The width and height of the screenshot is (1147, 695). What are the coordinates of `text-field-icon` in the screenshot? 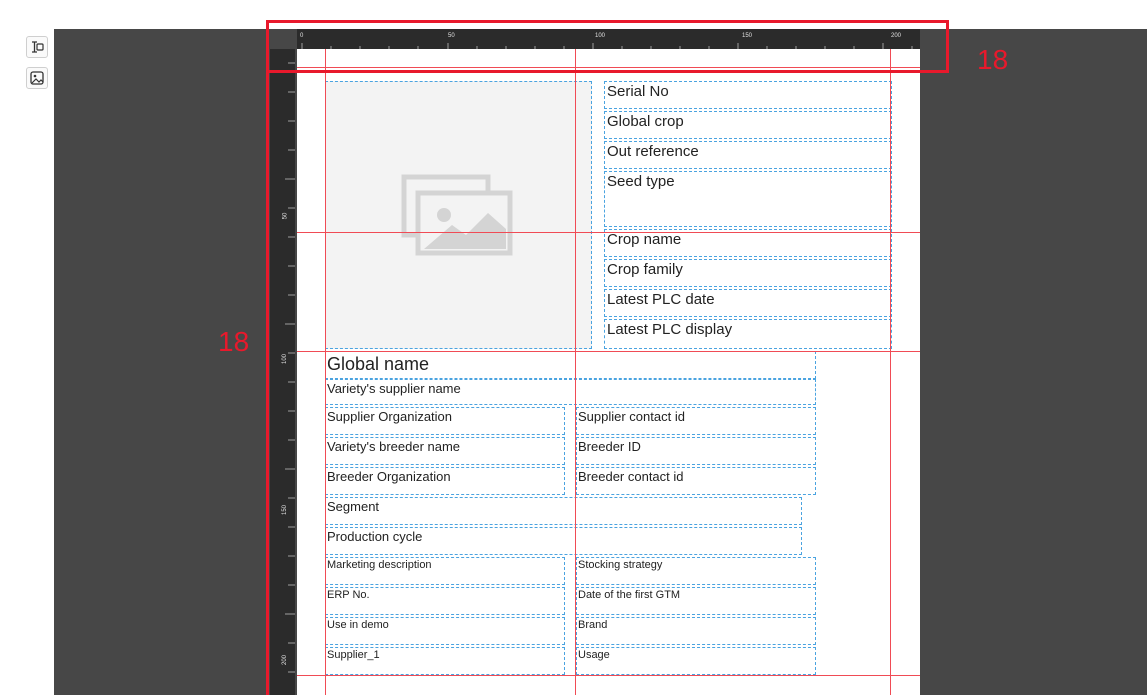 It's located at (38, 47).